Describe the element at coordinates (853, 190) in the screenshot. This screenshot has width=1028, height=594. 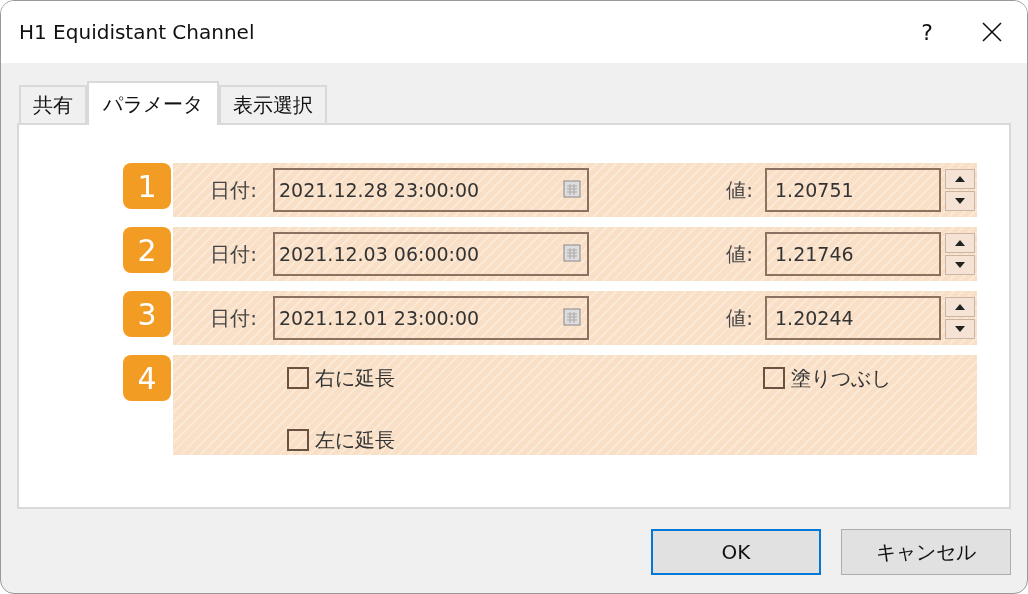
I see `value-field: 1.20751` at that location.